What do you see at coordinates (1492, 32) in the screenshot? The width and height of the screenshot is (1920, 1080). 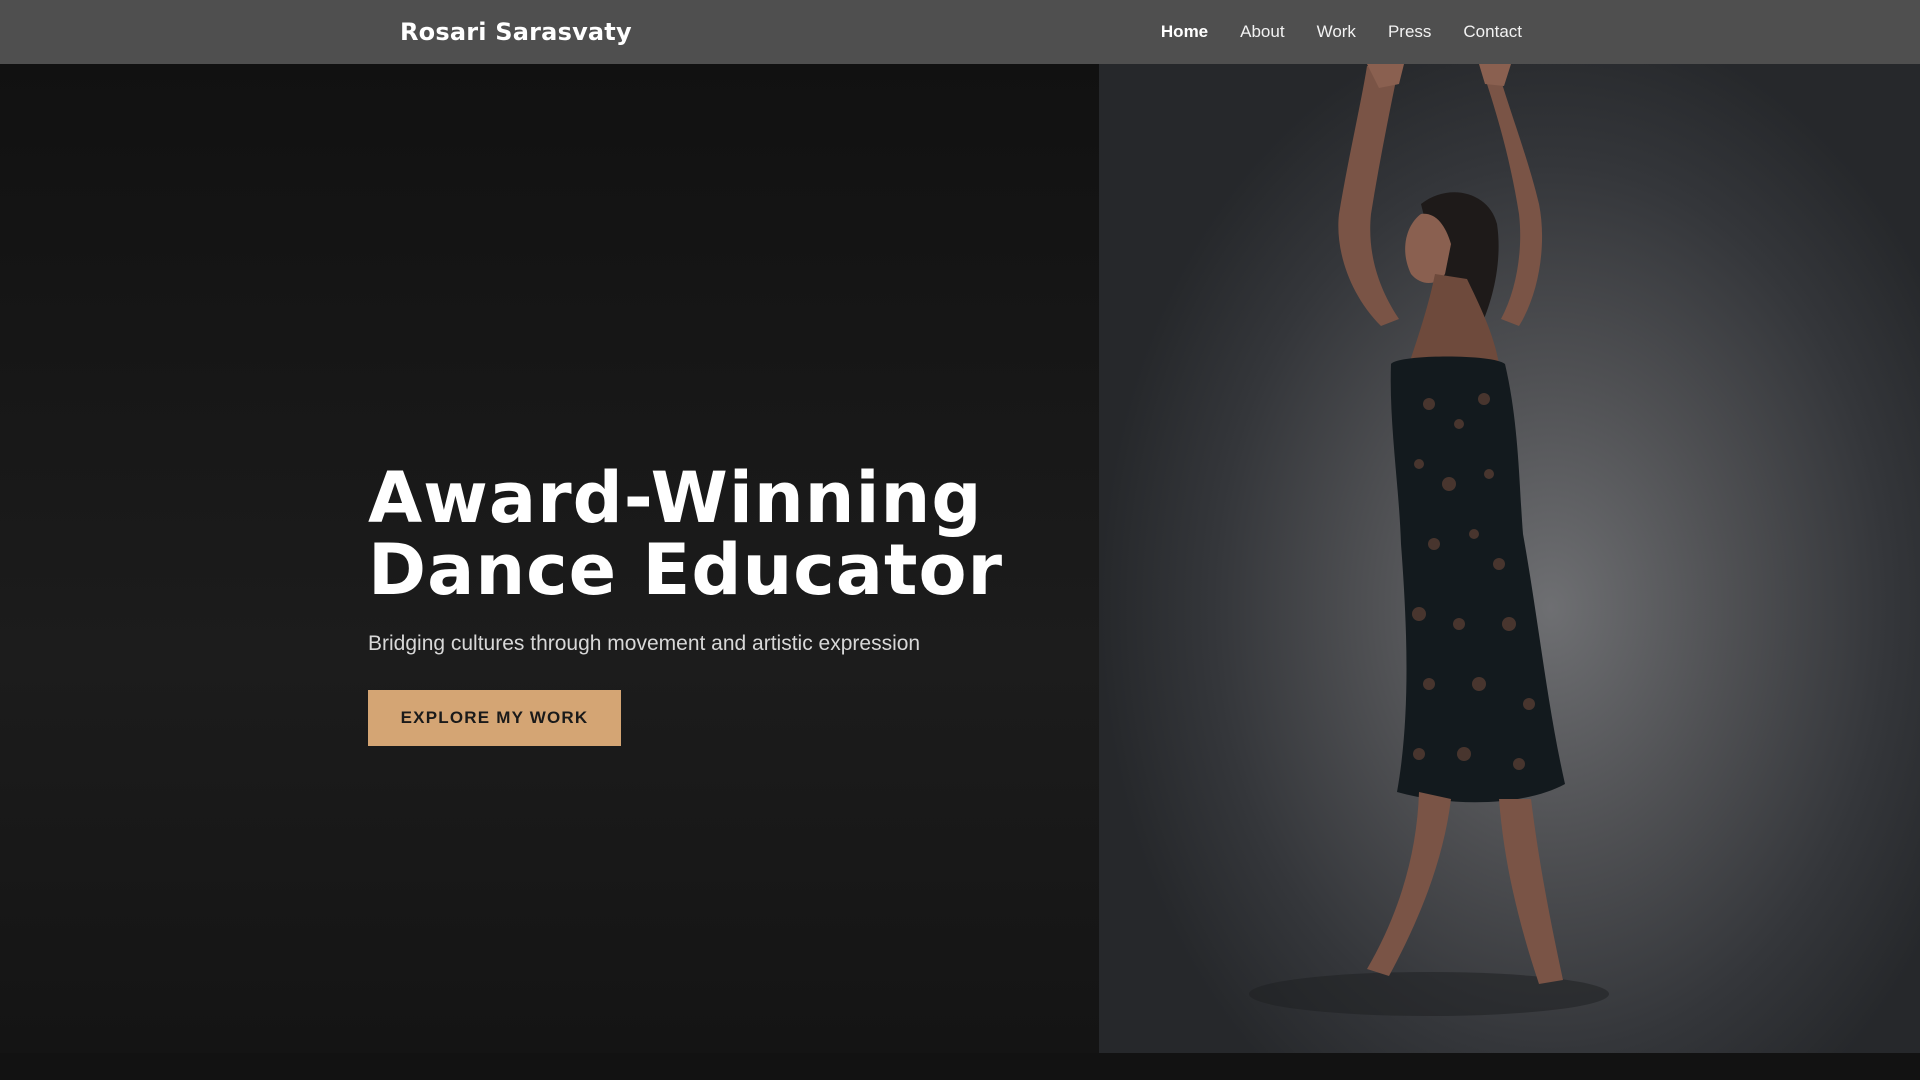 I see `nav-item-contact: Contact` at bounding box center [1492, 32].